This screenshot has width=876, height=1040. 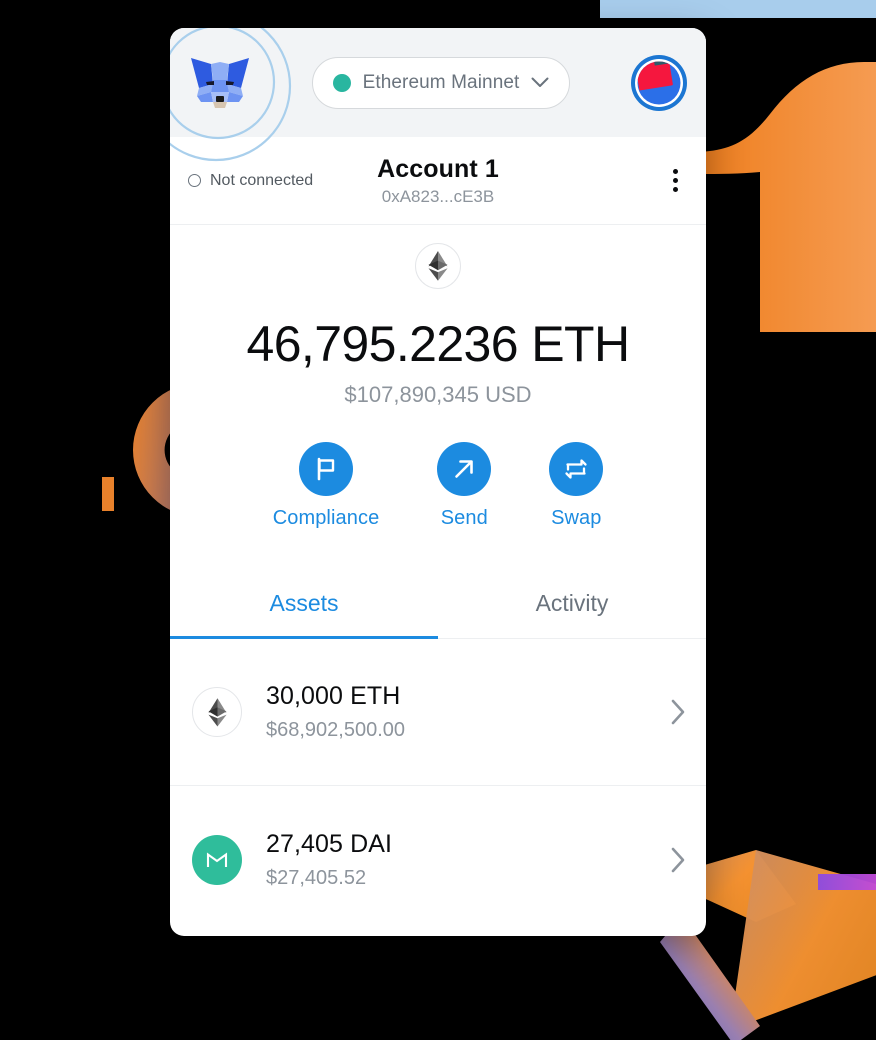 I want to click on asset-row-eth: 30,000 ETH $68,902,500.00, so click(x=438, y=712).